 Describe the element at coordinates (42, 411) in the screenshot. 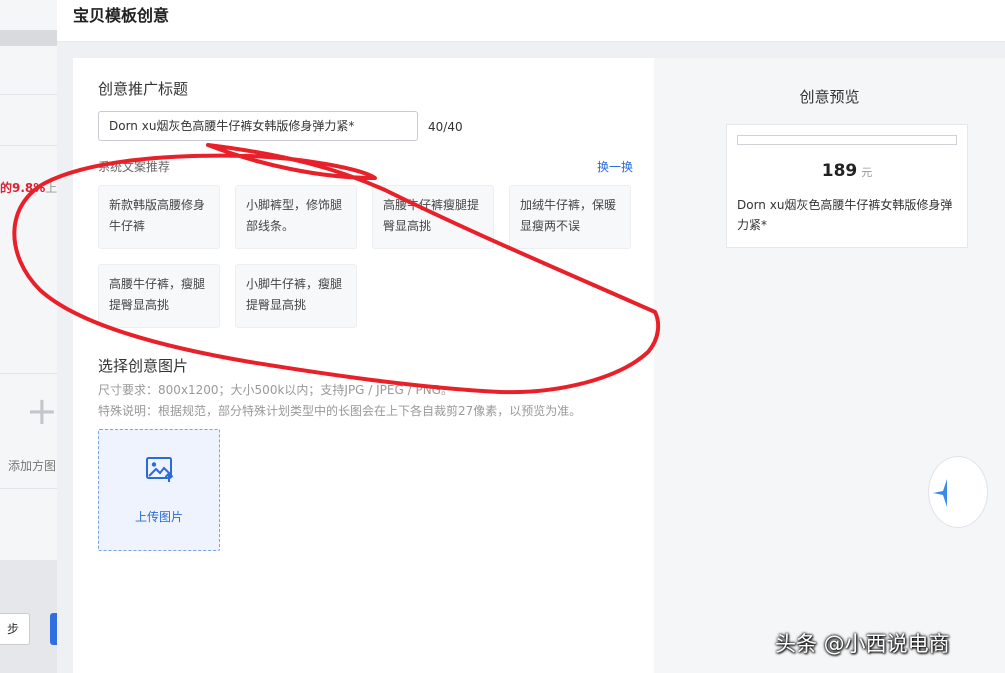

I see `plus-icon: +` at that location.